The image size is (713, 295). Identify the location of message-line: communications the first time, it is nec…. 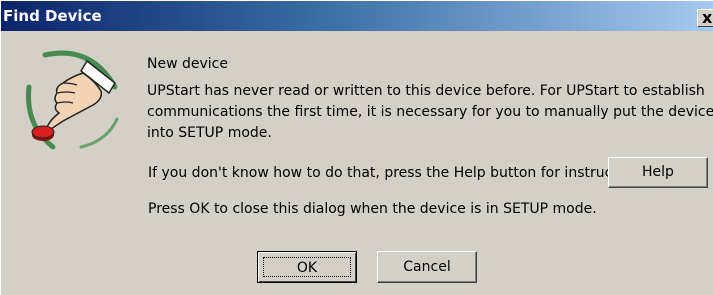
(430, 112).